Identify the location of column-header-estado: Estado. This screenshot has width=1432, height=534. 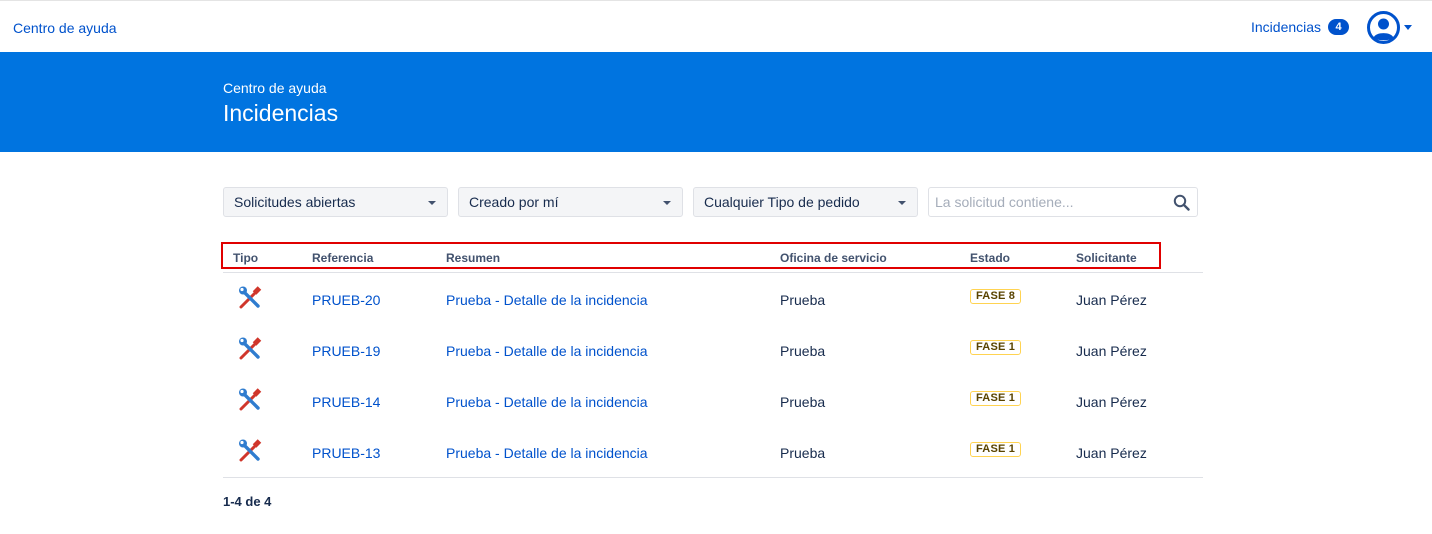
(990, 258).